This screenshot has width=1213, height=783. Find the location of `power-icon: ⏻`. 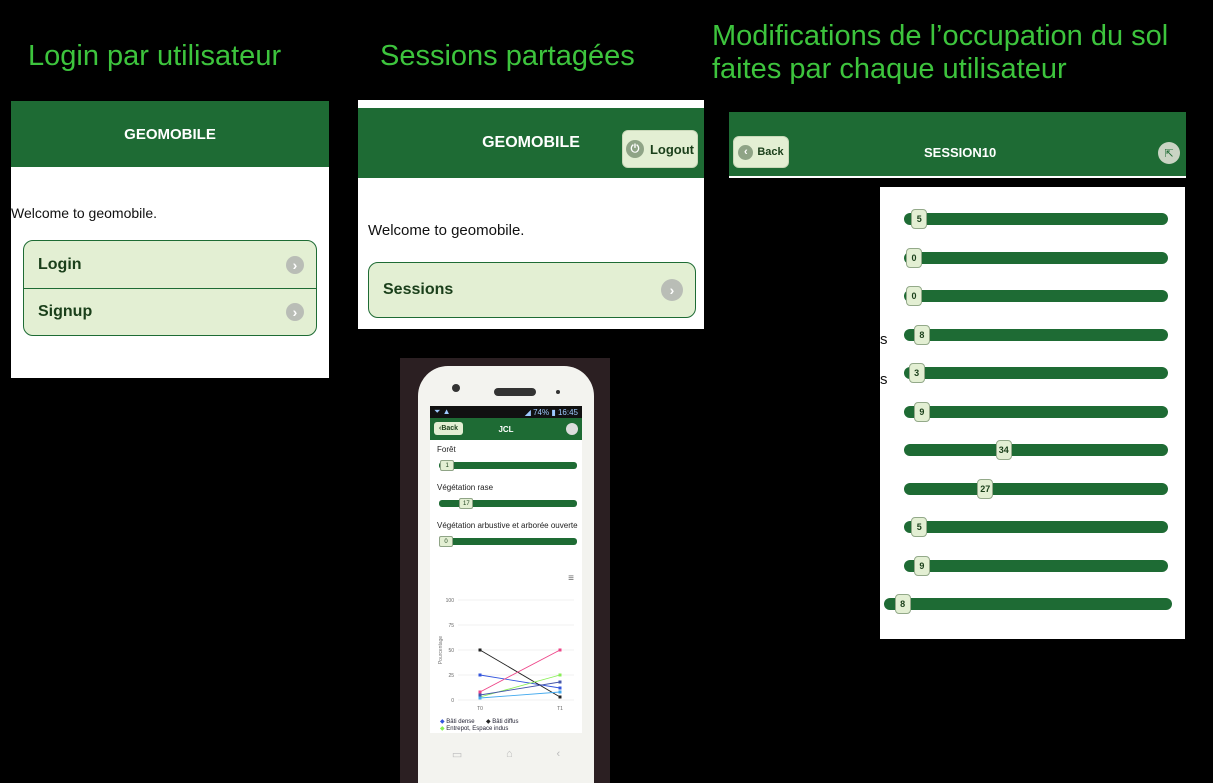

power-icon: ⏻ is located at coordinates (634, 149).